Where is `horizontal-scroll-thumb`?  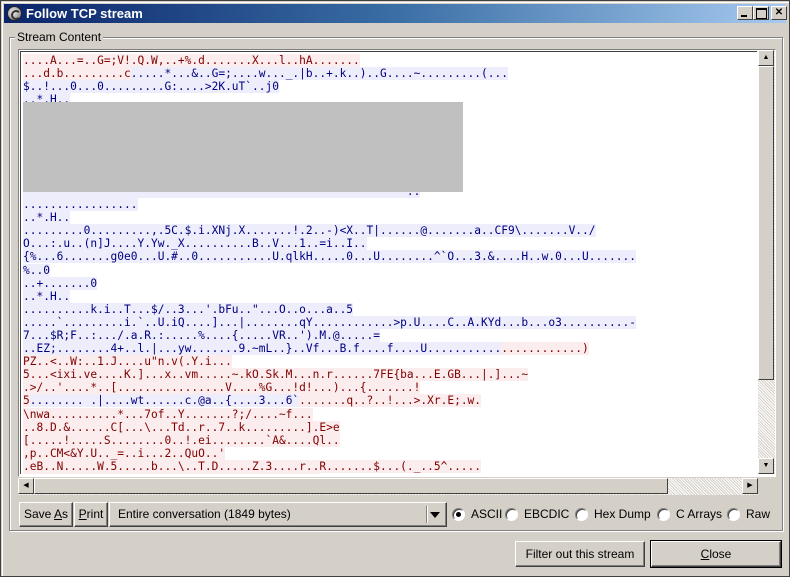
horizontal-scroll-thumb is located at coordinates (351, 486).